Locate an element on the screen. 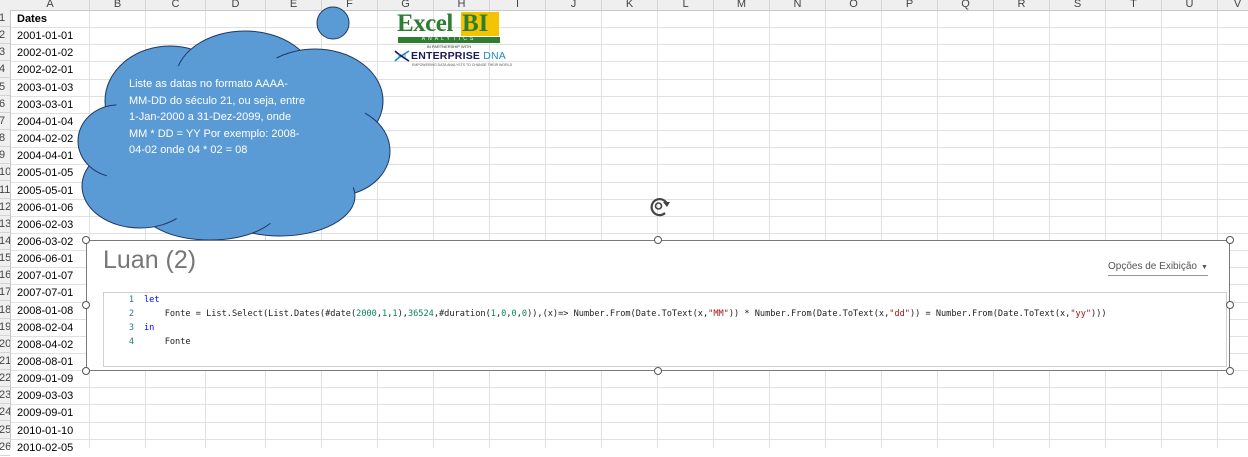 The height and width of the screenshot is (457, 1248). row-header-4: 4 is located at coordinates (5, 70).